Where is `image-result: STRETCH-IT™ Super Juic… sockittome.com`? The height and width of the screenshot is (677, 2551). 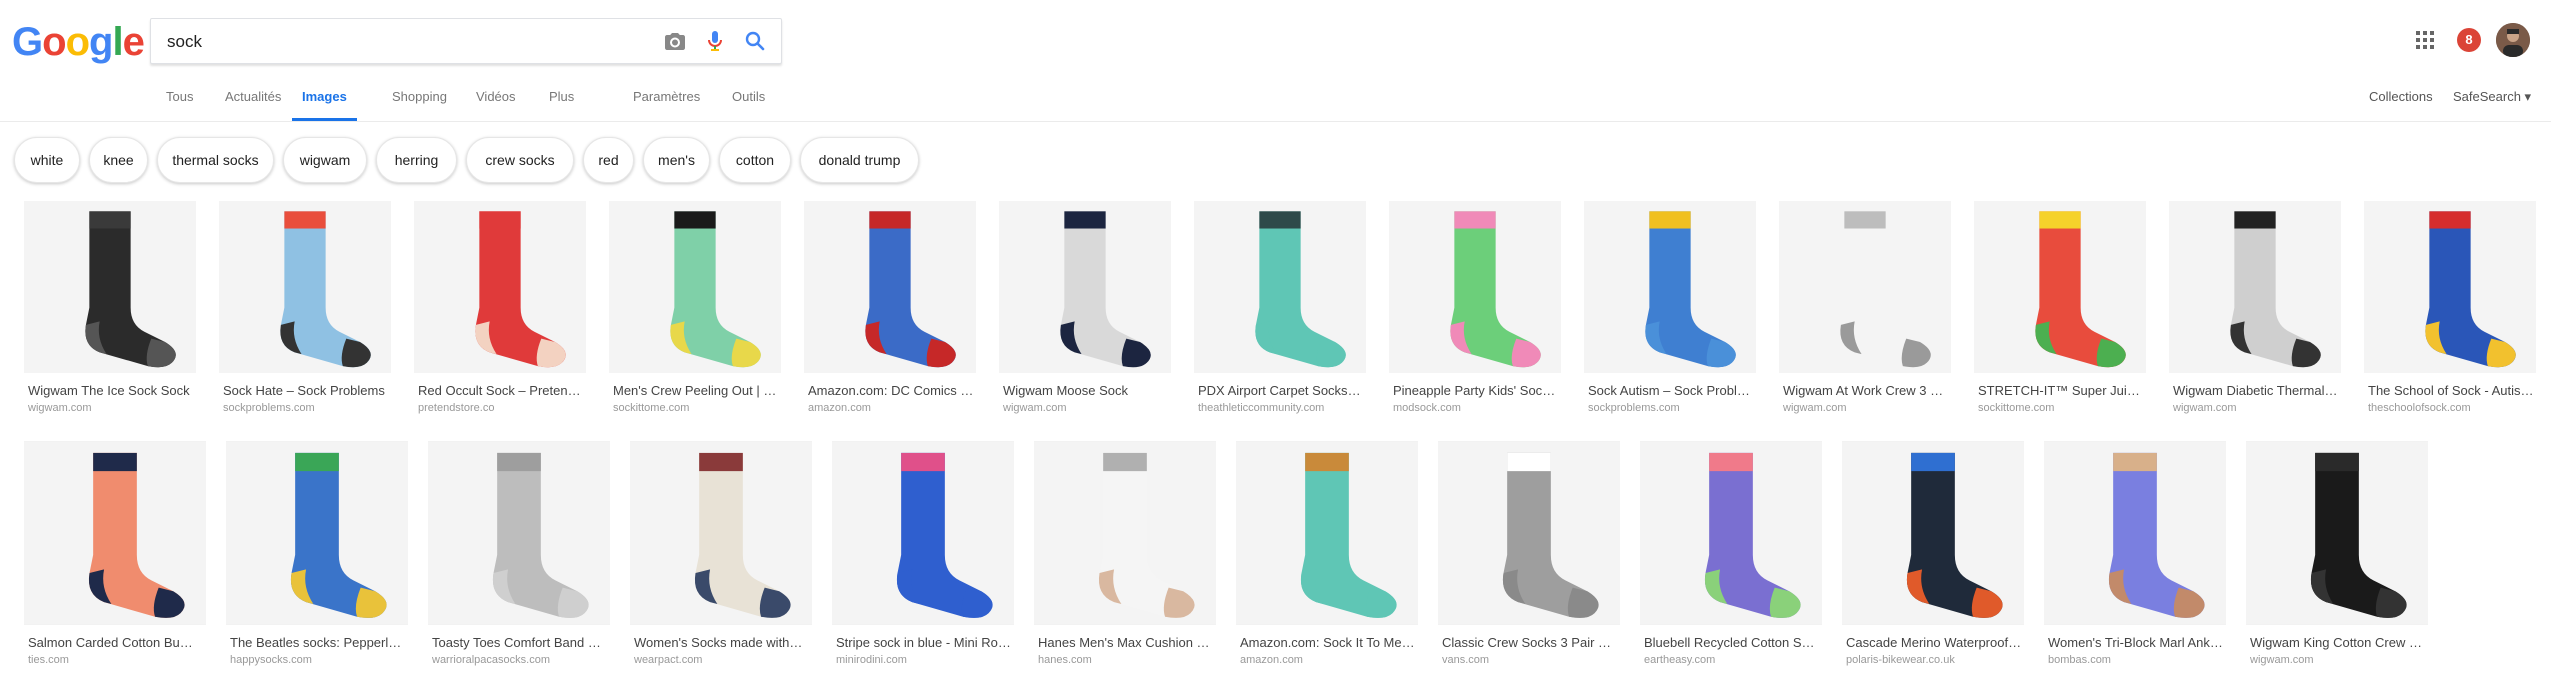 image-result: STRETCH-IT™ Super Juic… sockittome.com is located at coordinates (2060, 312).